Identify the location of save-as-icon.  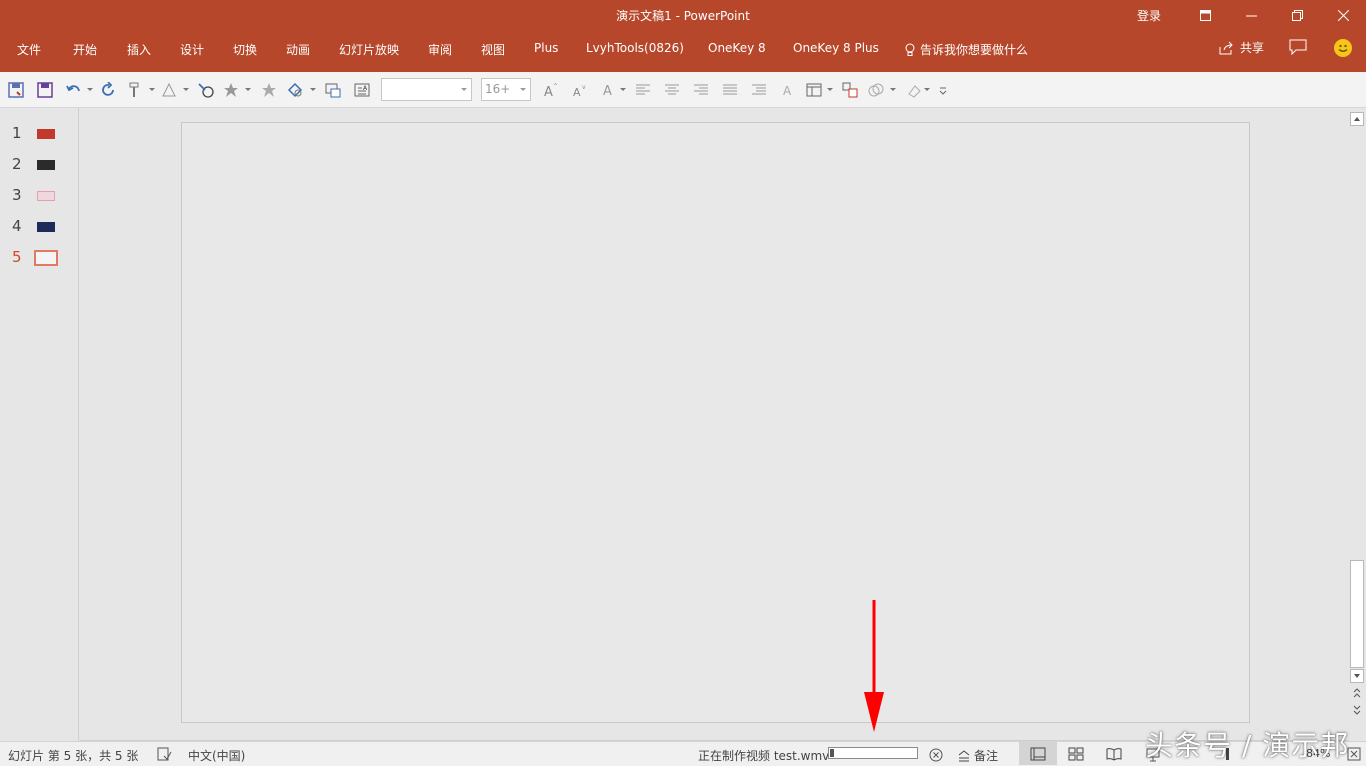
(45, 90).